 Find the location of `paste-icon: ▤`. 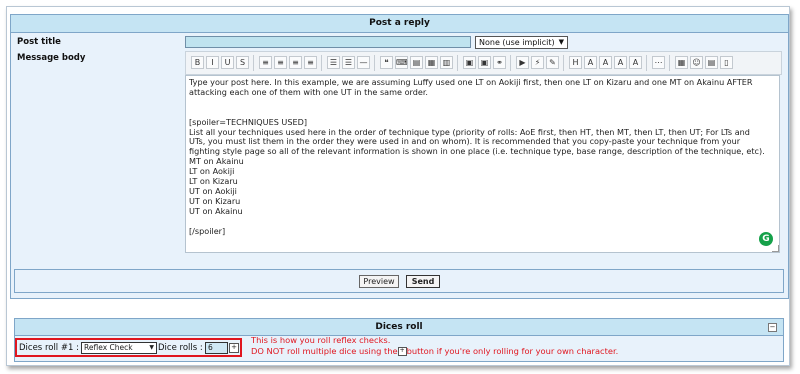

paste-icon: ▤ is located at coordinates (711, 62).